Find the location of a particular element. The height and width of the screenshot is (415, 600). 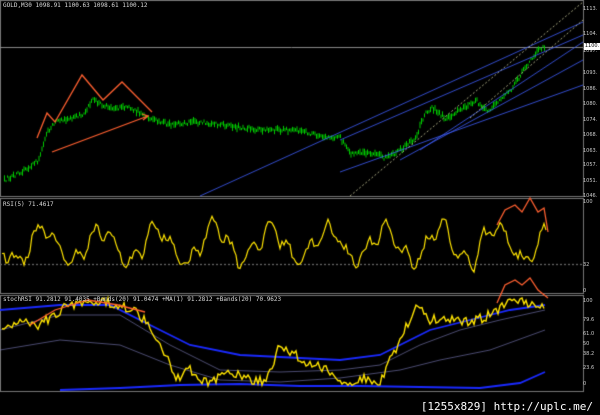

axis-tick-label: 1063. is located at coordinates (590, 151).